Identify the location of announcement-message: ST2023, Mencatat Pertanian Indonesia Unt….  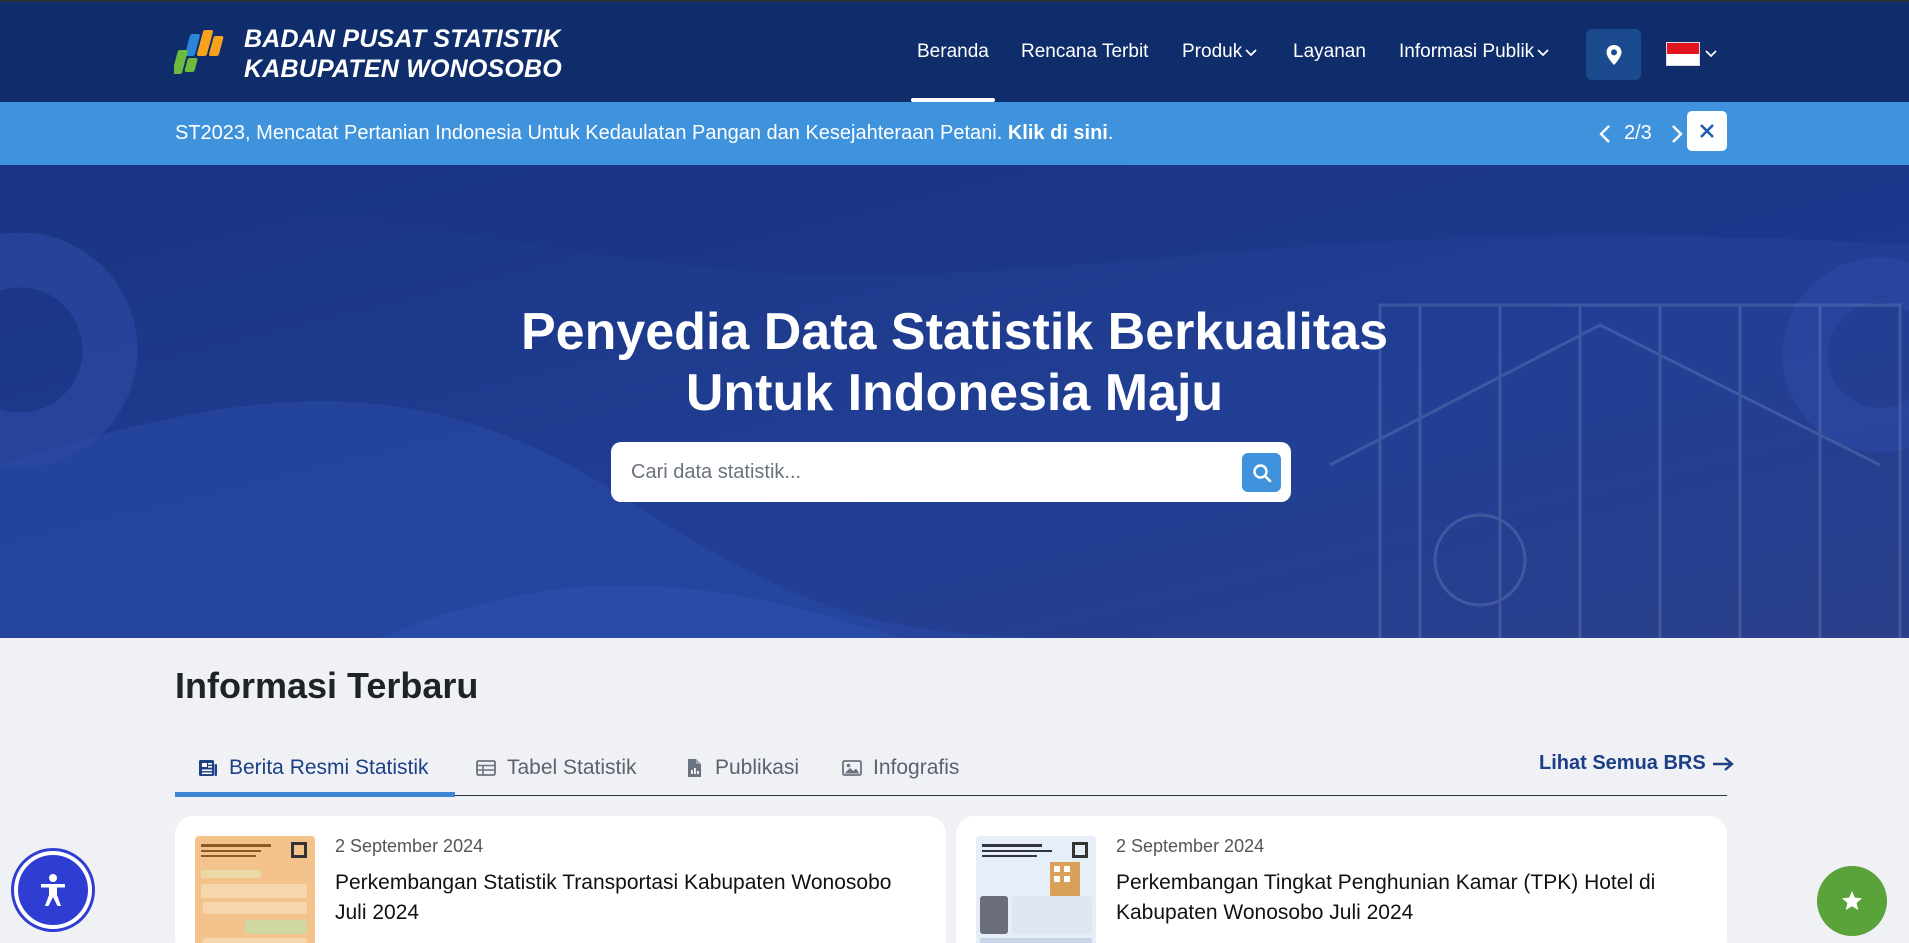
(589, 133).